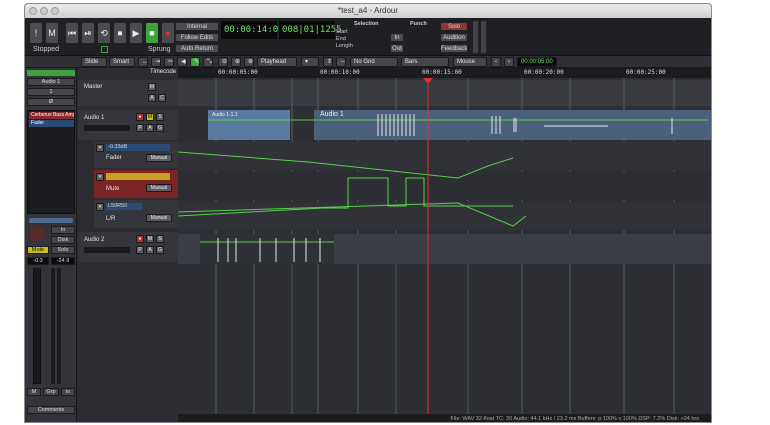  Describe the element at coordinates (107, 250) in the screenshot. I see `audio2-gain-slider` at that location.